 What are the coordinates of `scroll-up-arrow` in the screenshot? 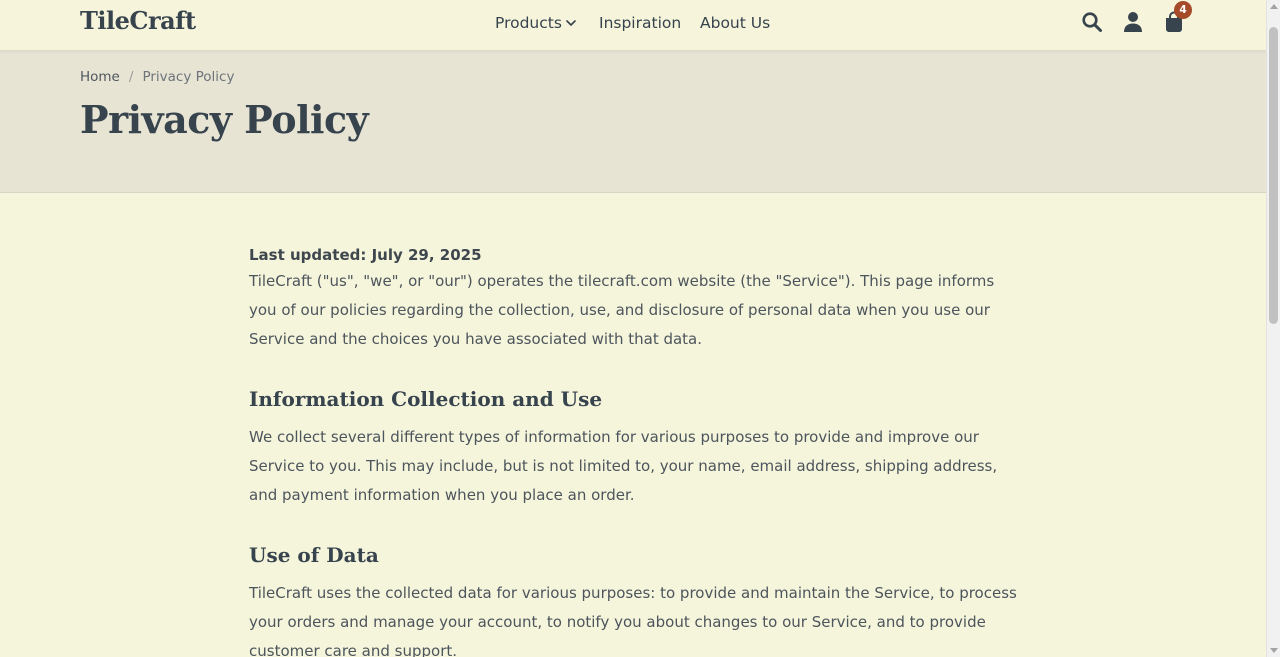 It's located at (1274, 6).